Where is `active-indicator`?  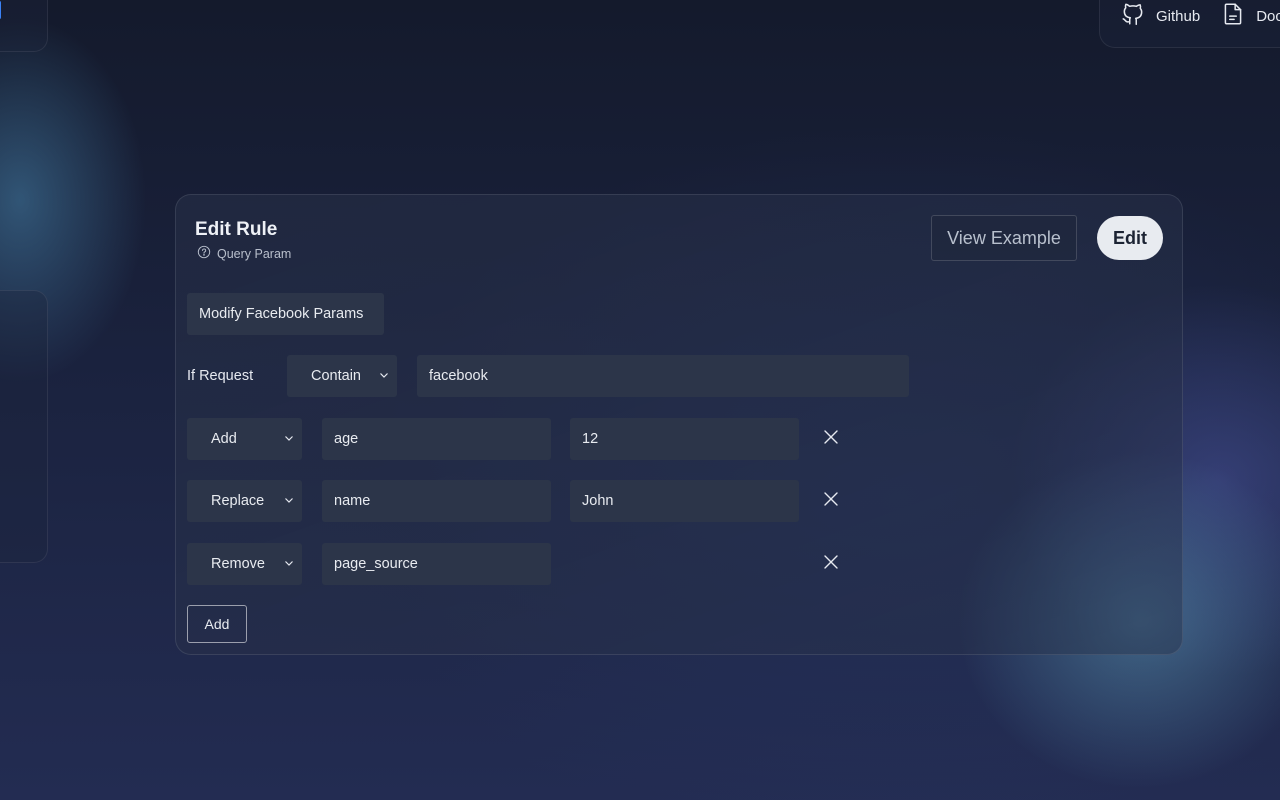
active-indicator is located at coordinates (0, 10).